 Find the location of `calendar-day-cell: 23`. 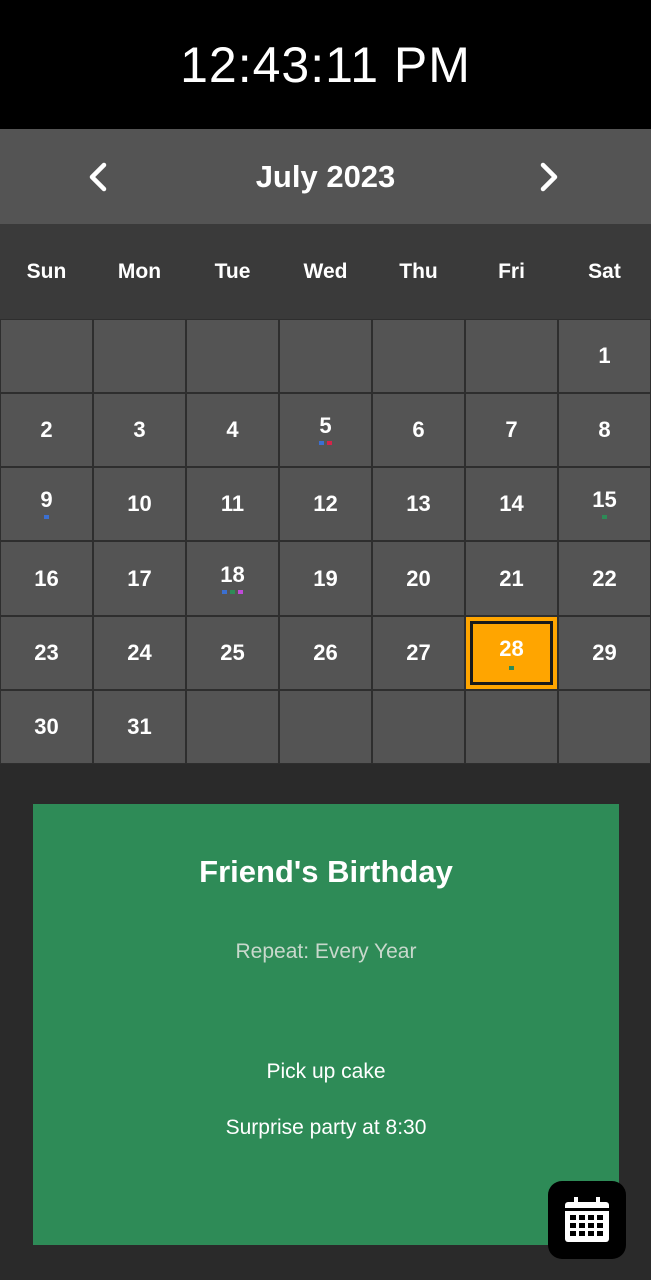

calendar-day-cell: 23 is located at coordinates (46, 652).